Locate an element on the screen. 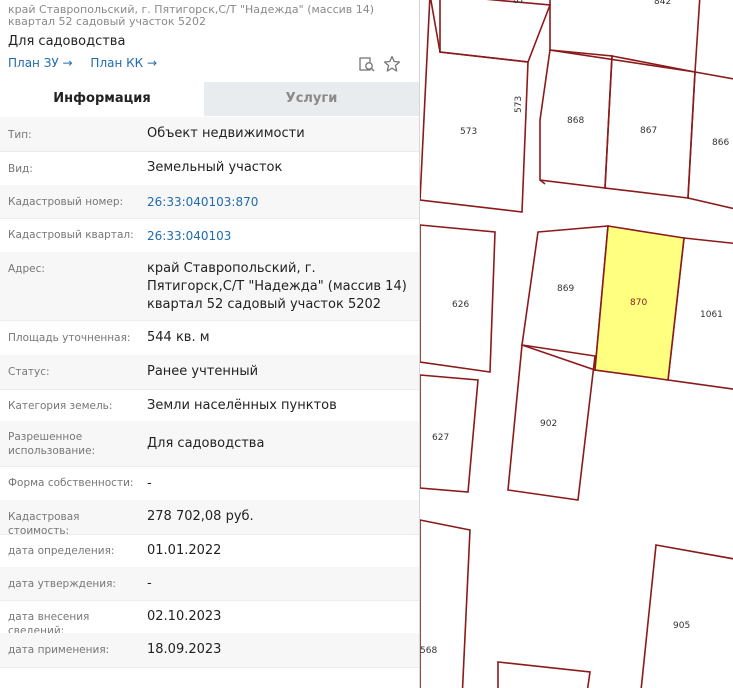 Image resolution: width=733 pixels, height=688 pixels. row-value: 18.09.2023 is located at coordinates (184, 649).